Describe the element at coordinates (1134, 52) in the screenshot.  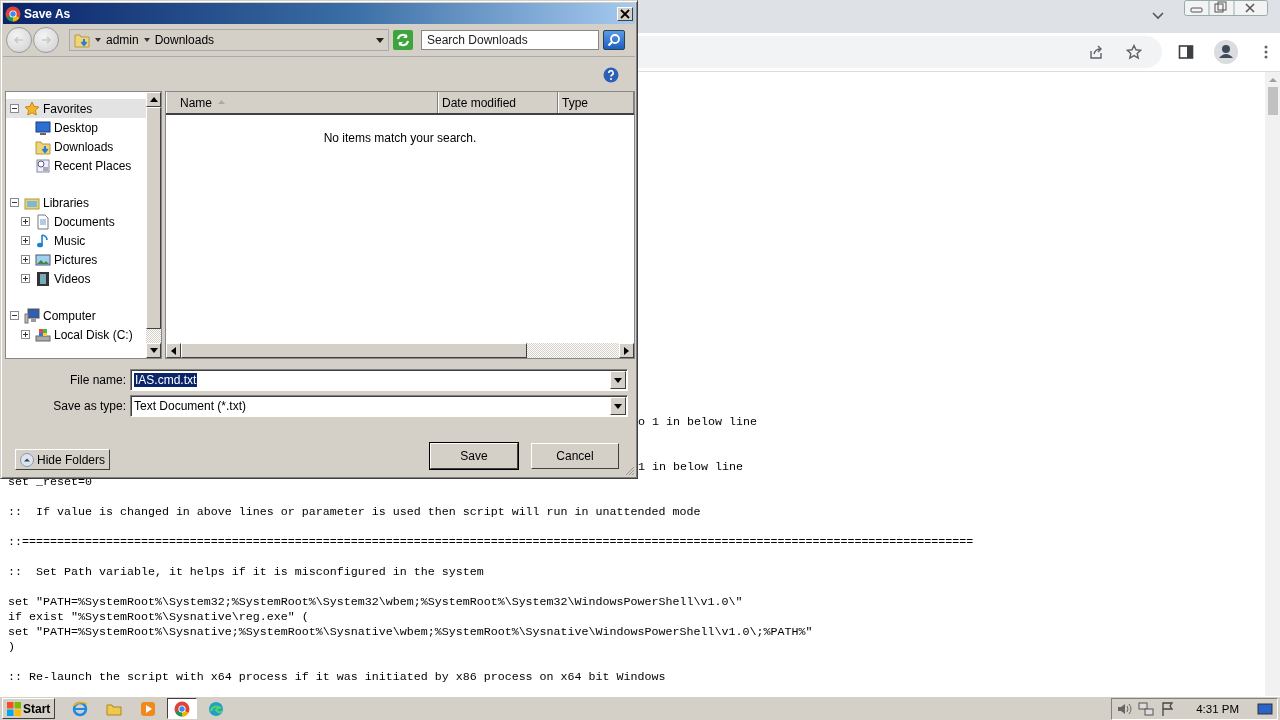
I see `bookmark-star-icon` at that location.